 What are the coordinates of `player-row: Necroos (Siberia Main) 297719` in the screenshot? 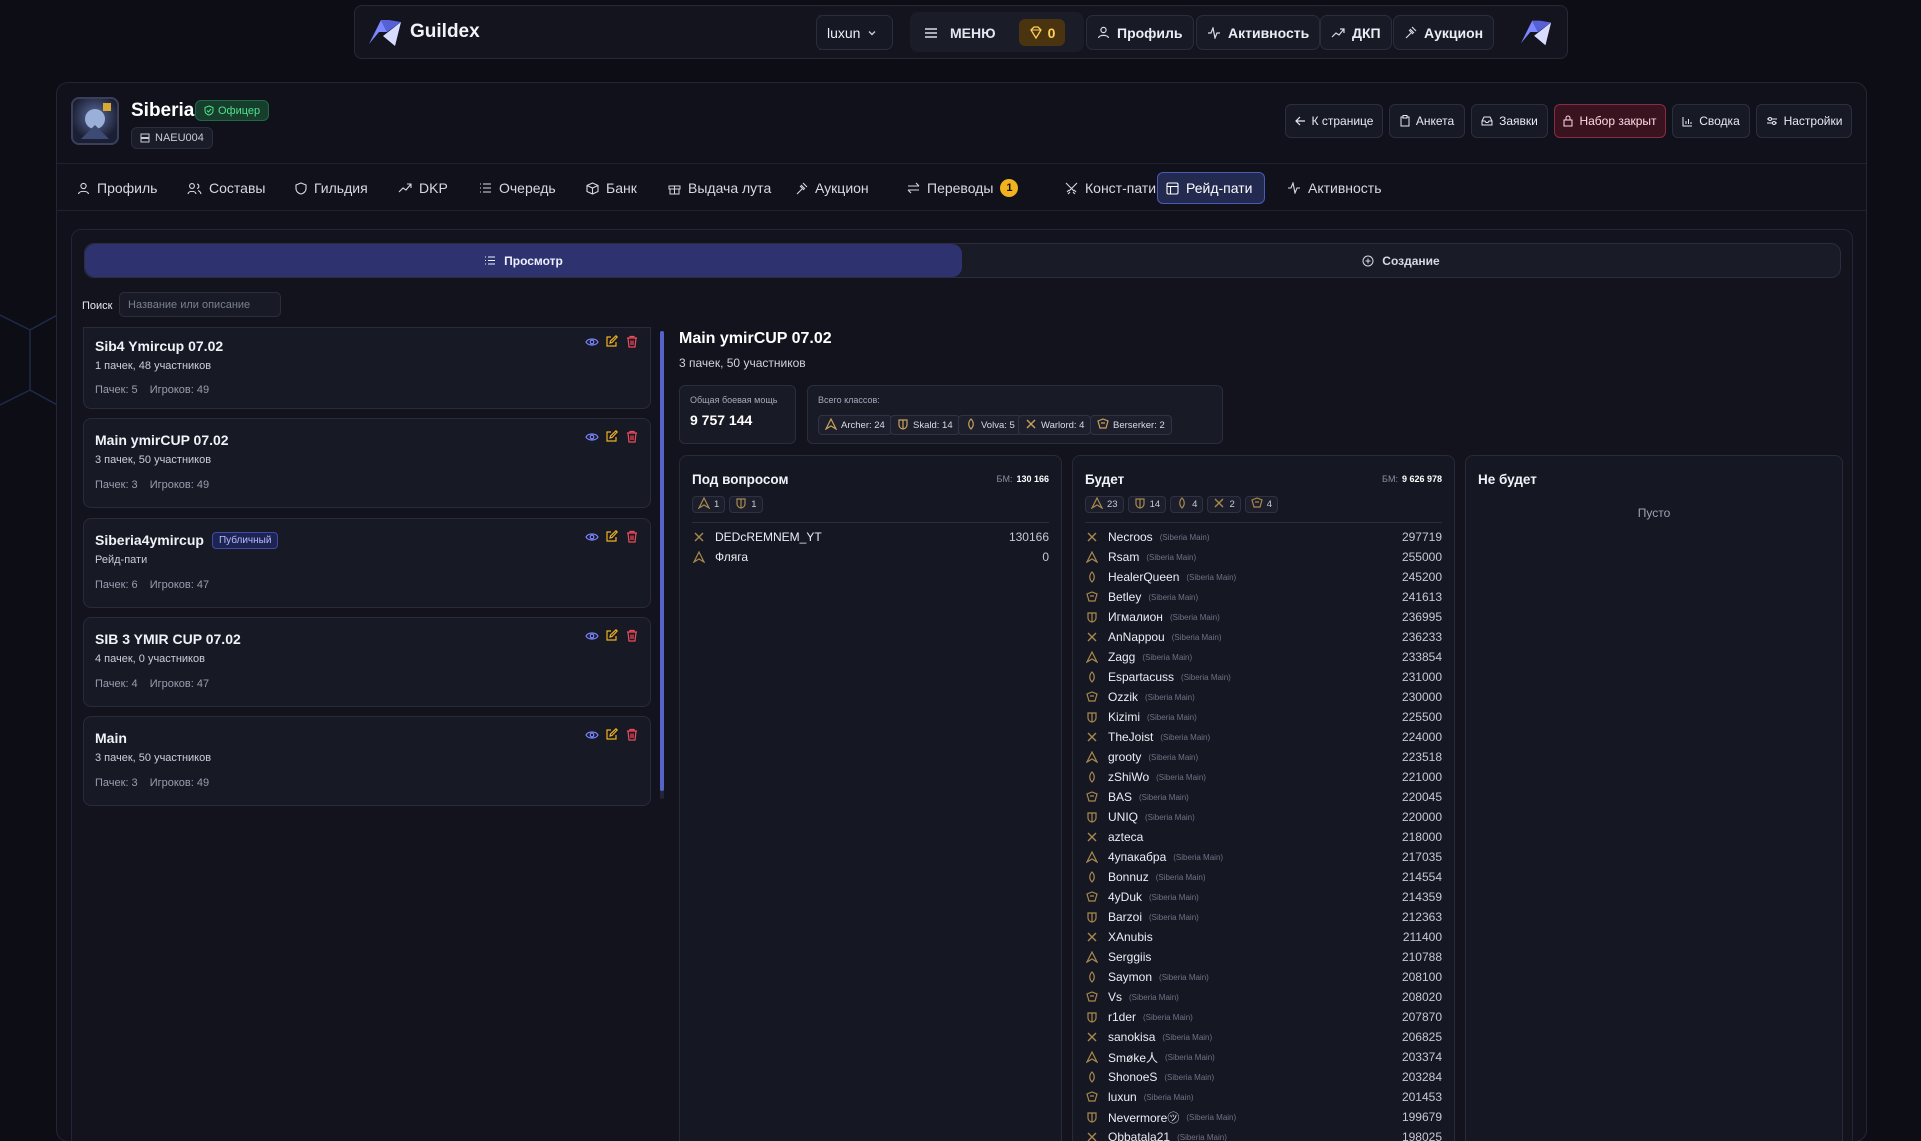 It's located at (1263, 537).